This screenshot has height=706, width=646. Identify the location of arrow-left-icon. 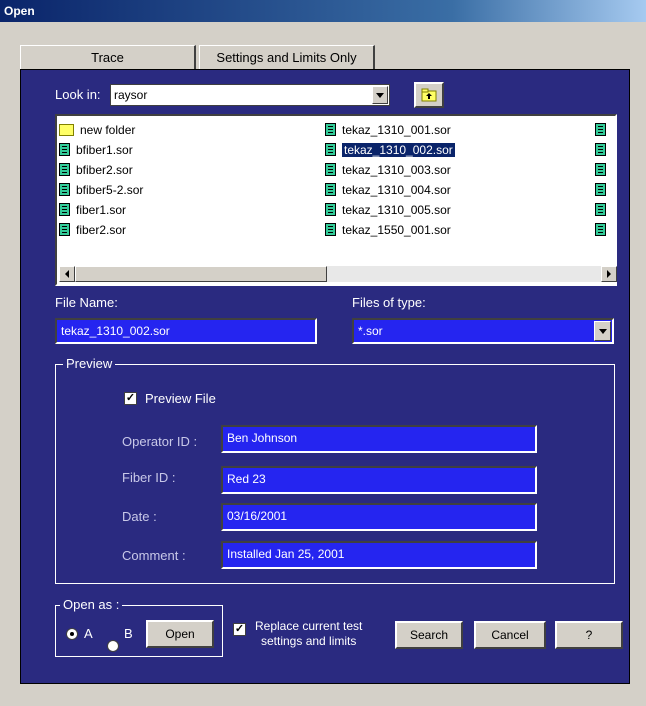
(67, 274).